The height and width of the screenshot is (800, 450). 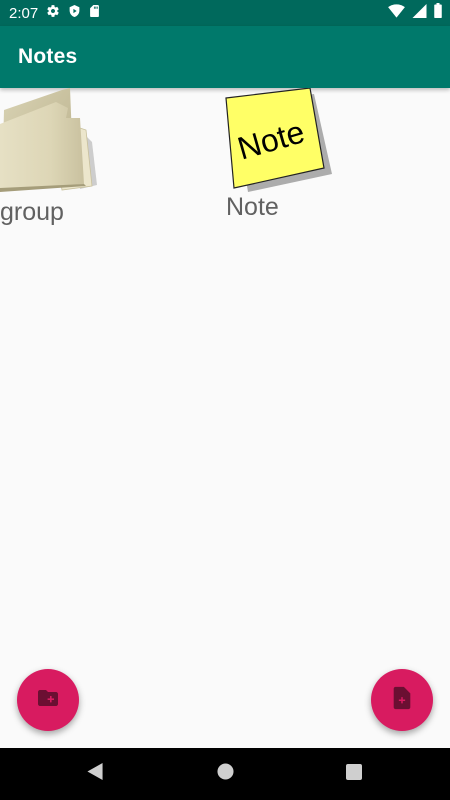 What do you see at coordinates (50, 142) in the screenshot?
I see `folder-icon` at bounding box center [50, 142].